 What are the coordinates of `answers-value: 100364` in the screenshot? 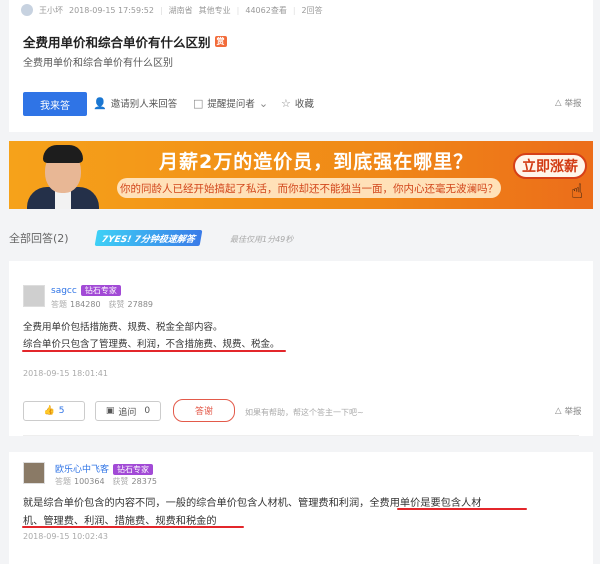 It's located at (89, 481).